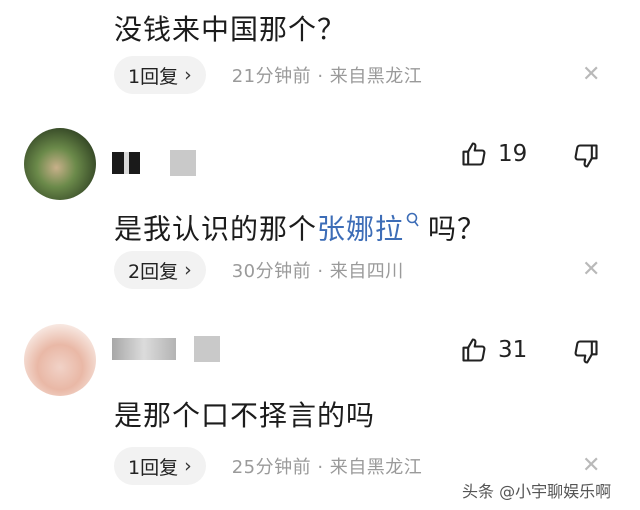 The width and height of the screenshot is (640, 510). What do you see at coordinates (493, 154) in the screenshot?
I see `like-button: 19` at bounding box center [493, 154].